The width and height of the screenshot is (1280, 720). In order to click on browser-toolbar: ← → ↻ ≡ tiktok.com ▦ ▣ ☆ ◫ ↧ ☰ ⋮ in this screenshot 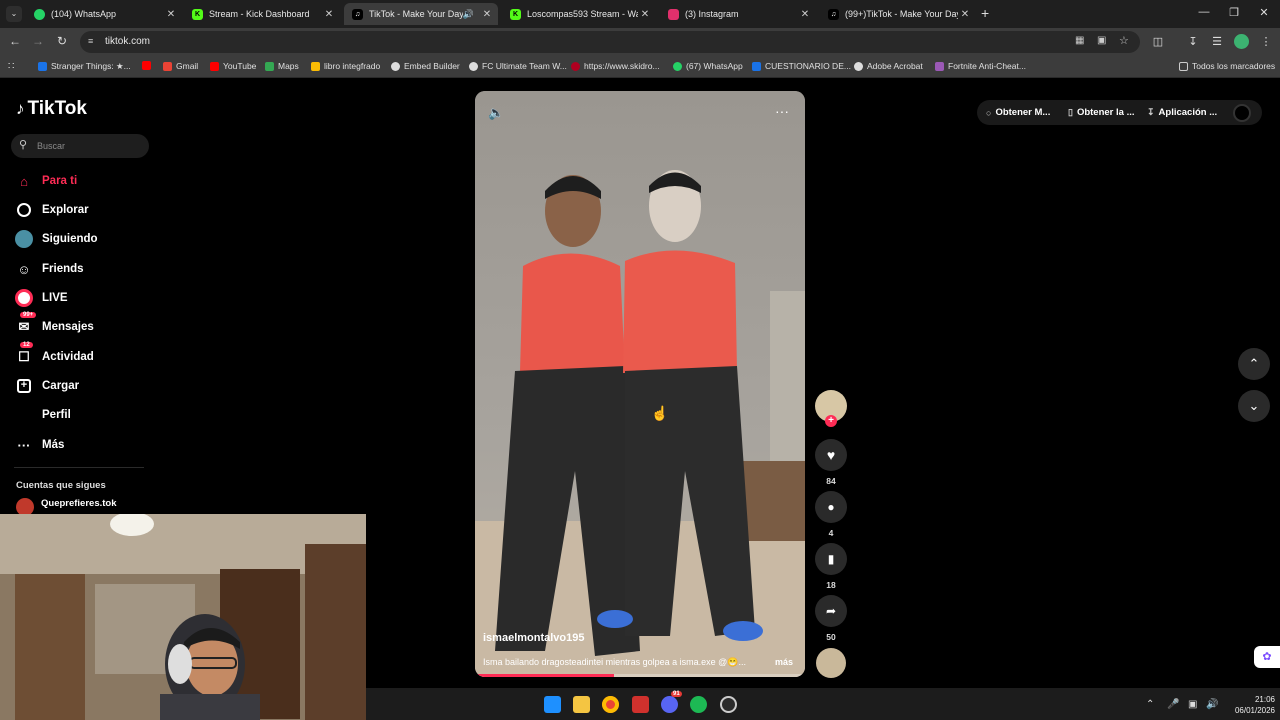, I will do `click(640, 42)`.